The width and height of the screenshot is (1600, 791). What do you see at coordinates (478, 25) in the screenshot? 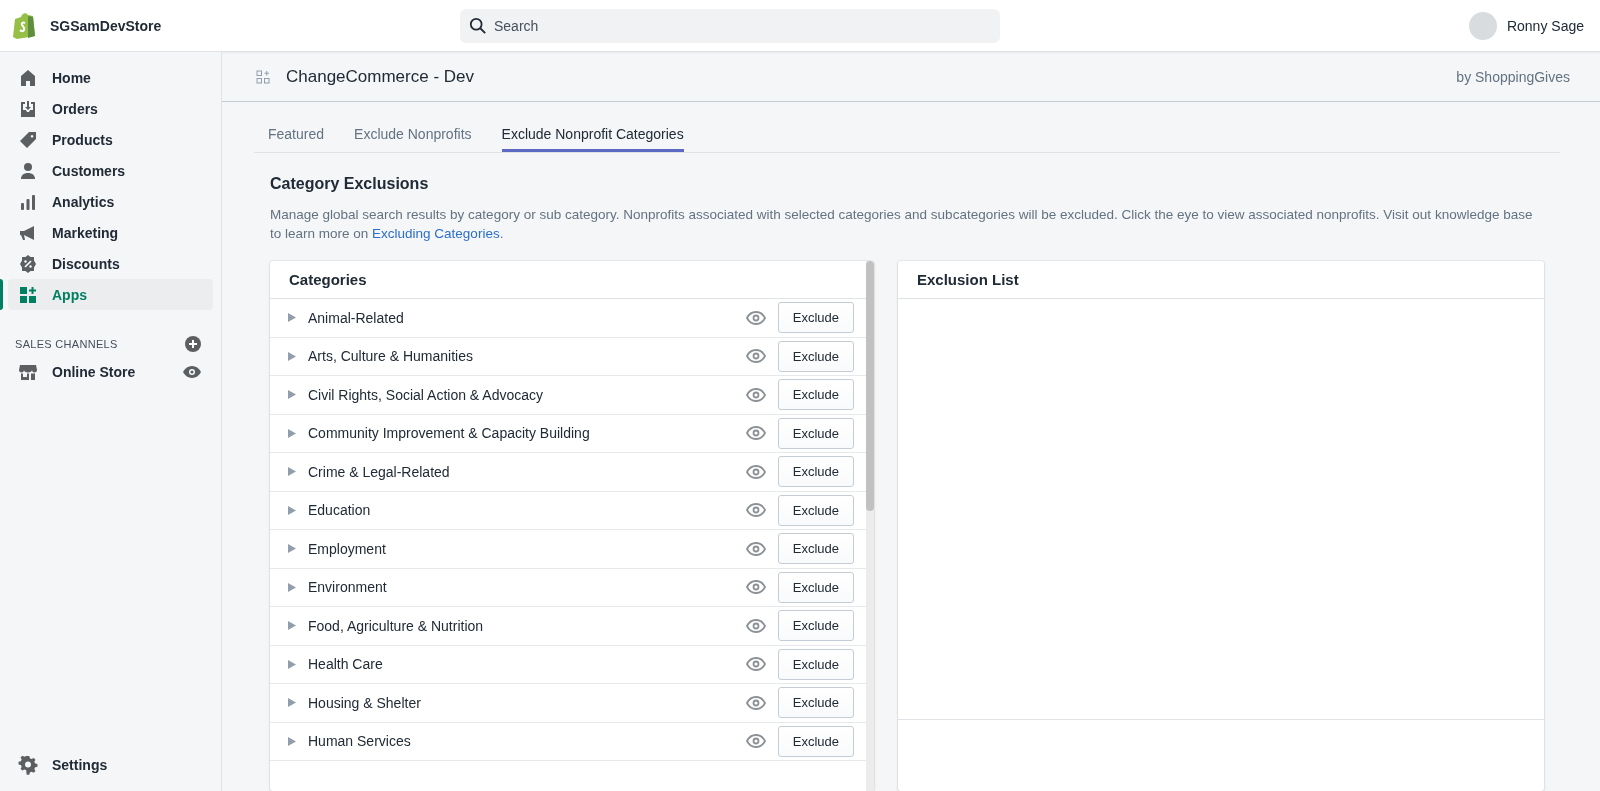
I see `search-icon` at bounding box center [478, 25].